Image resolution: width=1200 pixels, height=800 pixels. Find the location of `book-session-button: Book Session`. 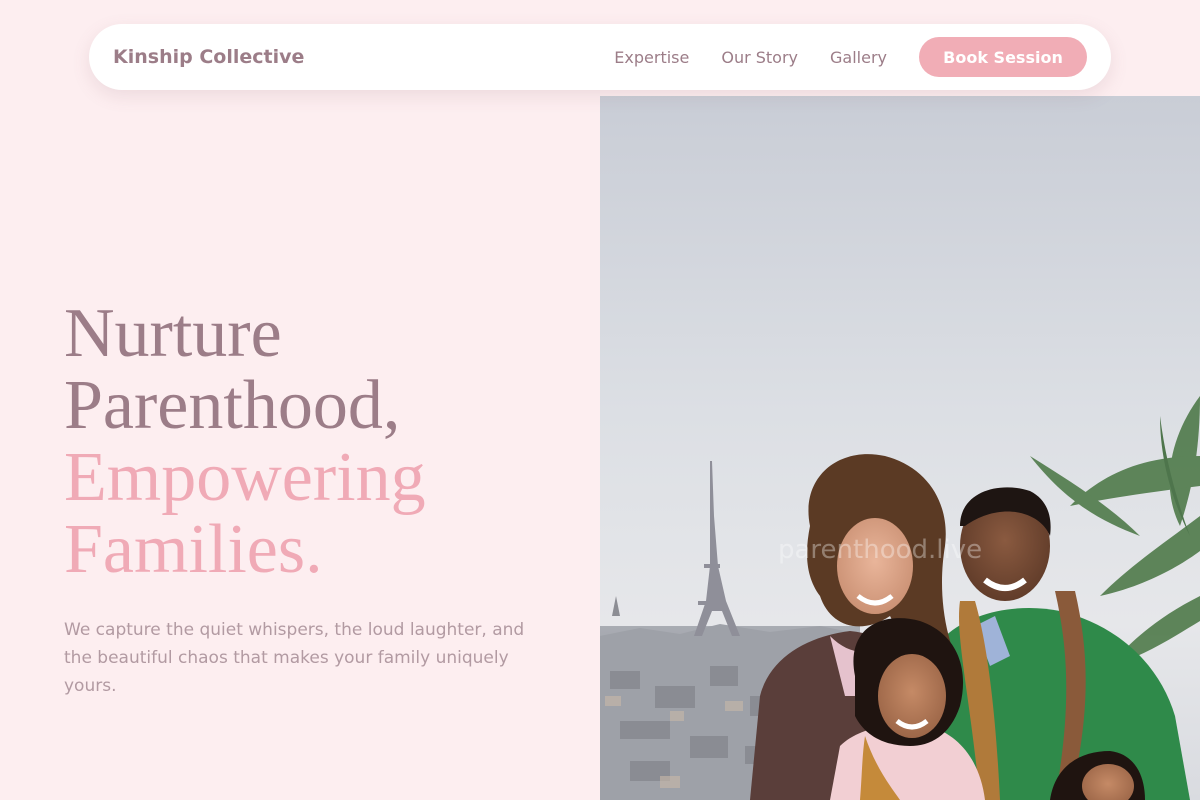

book-session-button: Book Session is located at coordinates (1003, 57).